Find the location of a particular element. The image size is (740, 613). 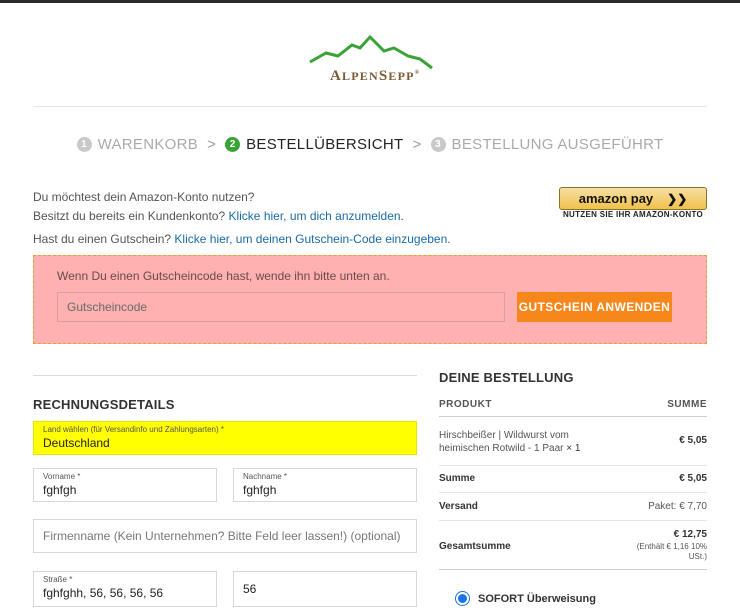

logo-wordmark: ALPENSEPP® is located at coordinates (375, 76).